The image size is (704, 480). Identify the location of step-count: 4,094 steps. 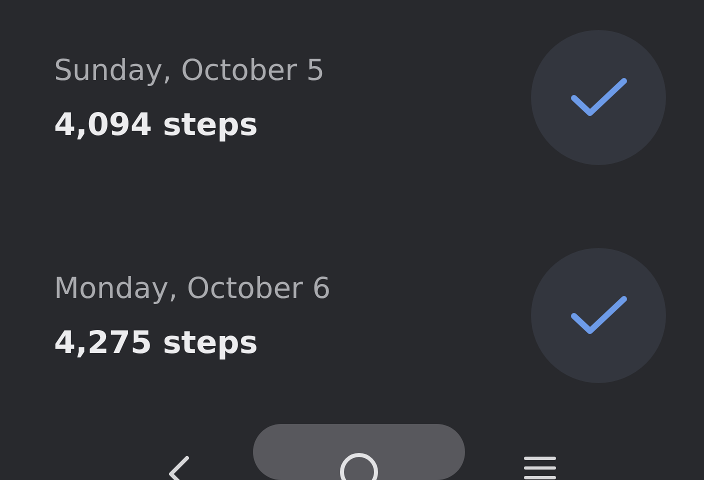
(156, 124).